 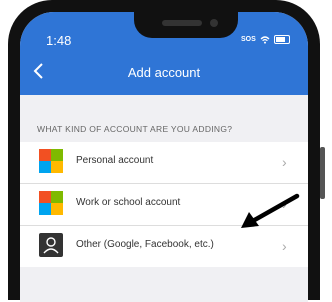 I want to click on network-label: SOS, so click(x=248, y=39).